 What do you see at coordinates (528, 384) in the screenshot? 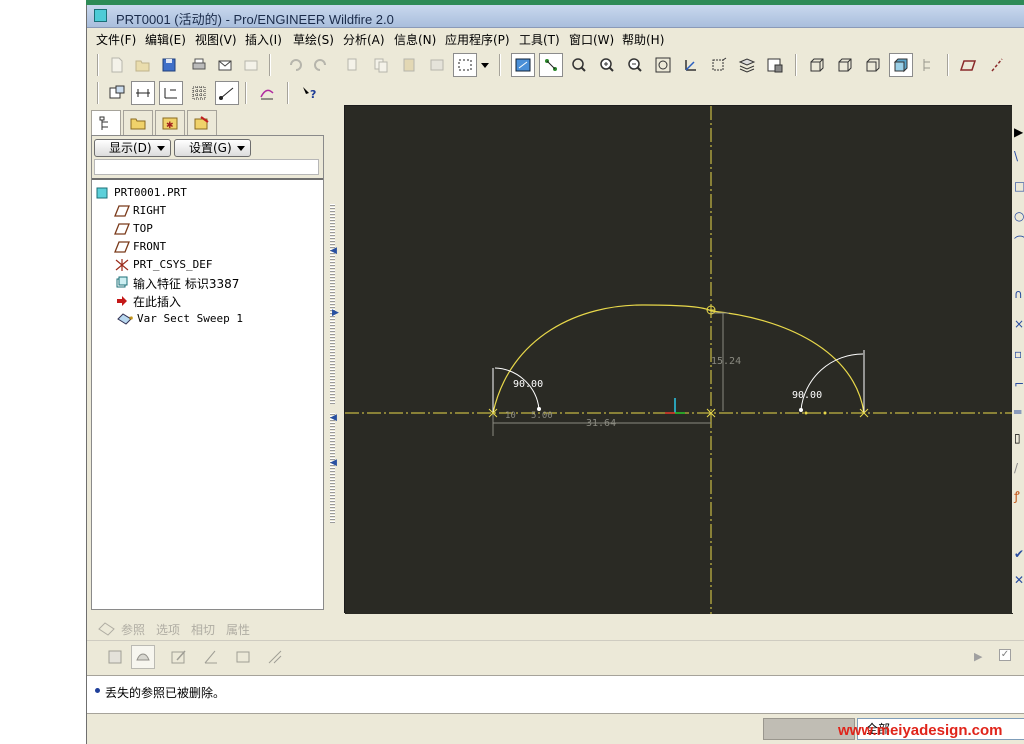
I see `left-angle-dim-text: 90.00` at bounding box center [528, 384].